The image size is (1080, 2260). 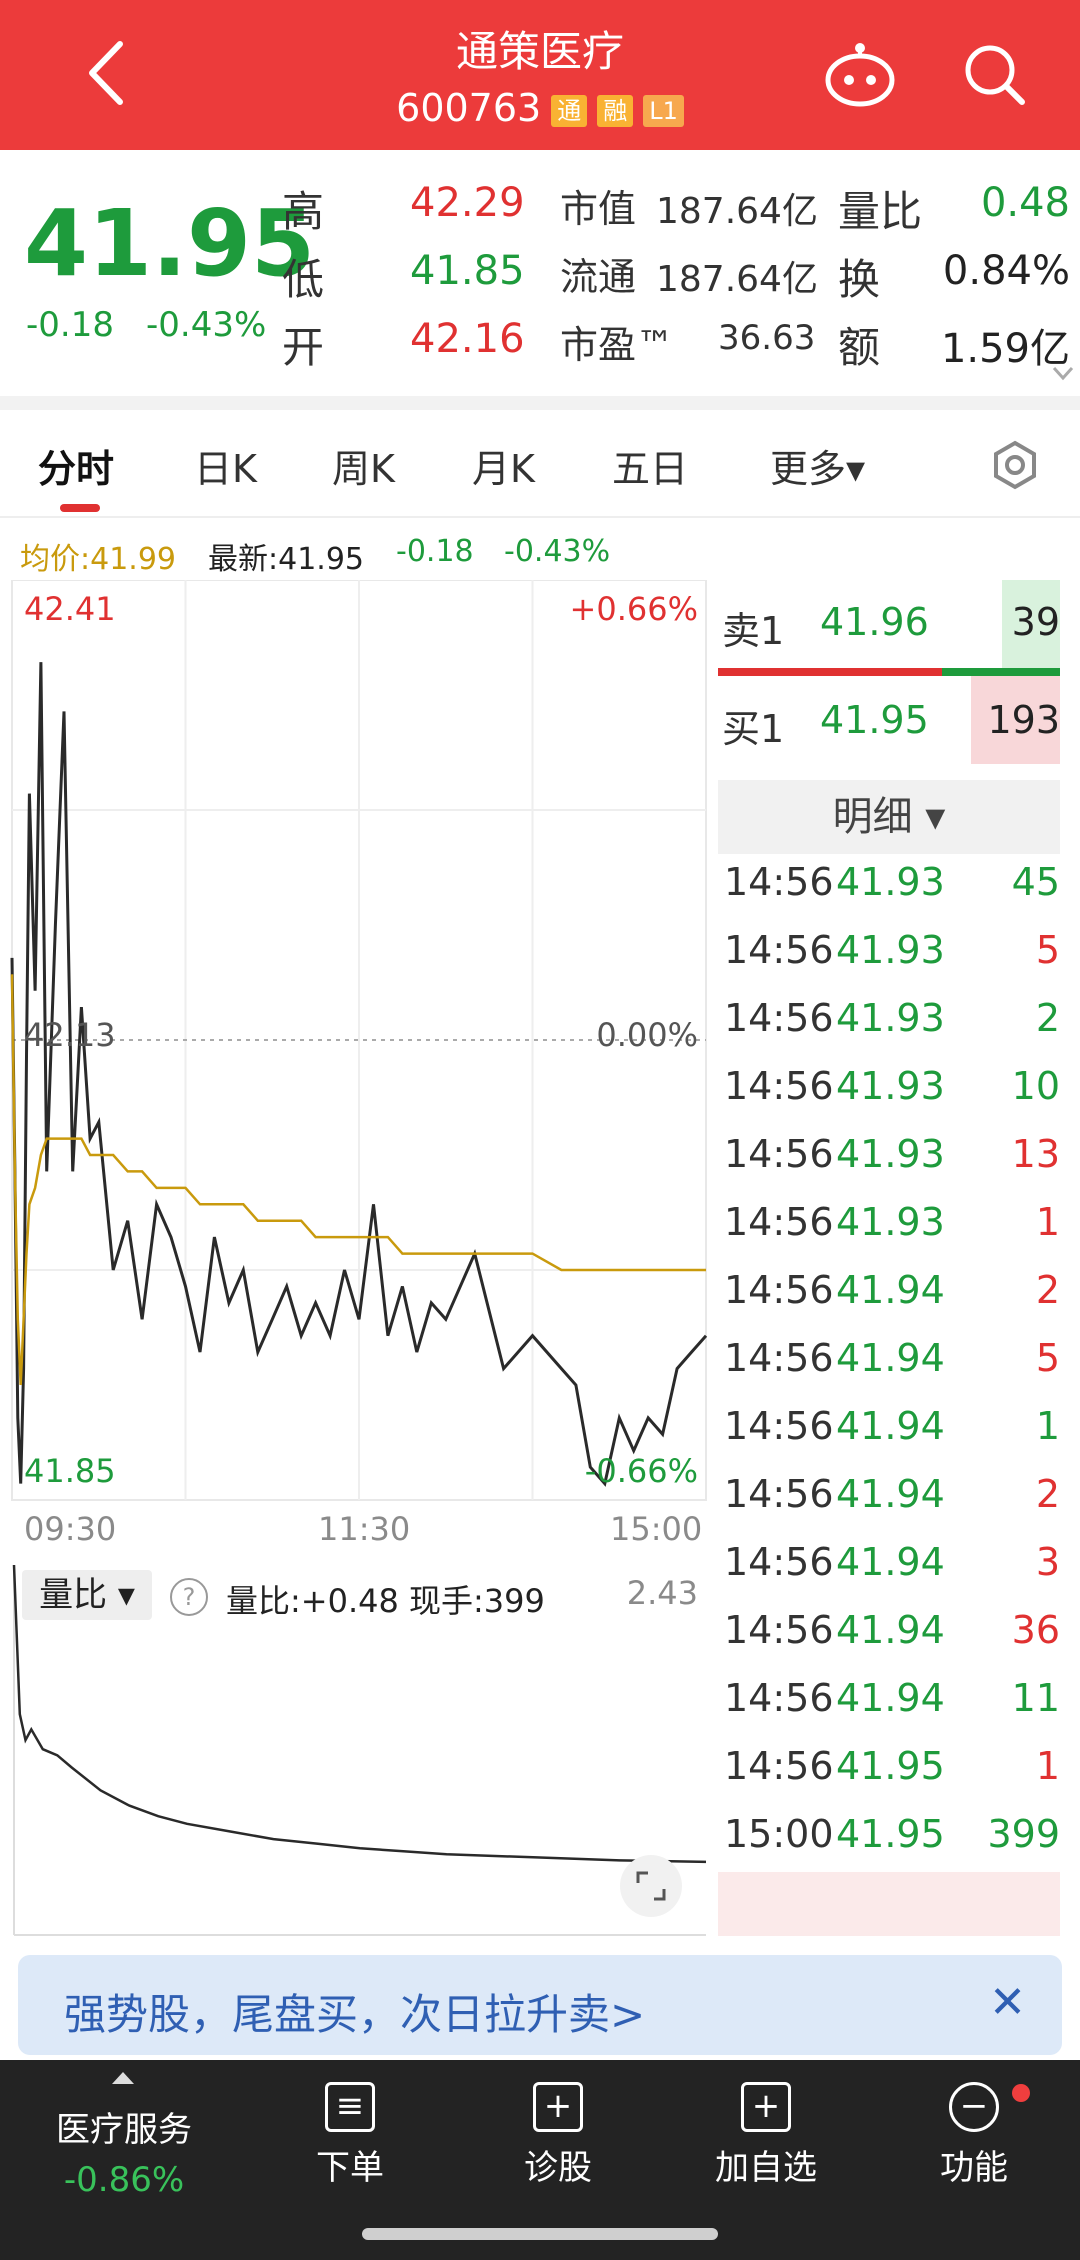 I want to click on nav-diagnose: + 诊股, so click(x=558, y=2135).